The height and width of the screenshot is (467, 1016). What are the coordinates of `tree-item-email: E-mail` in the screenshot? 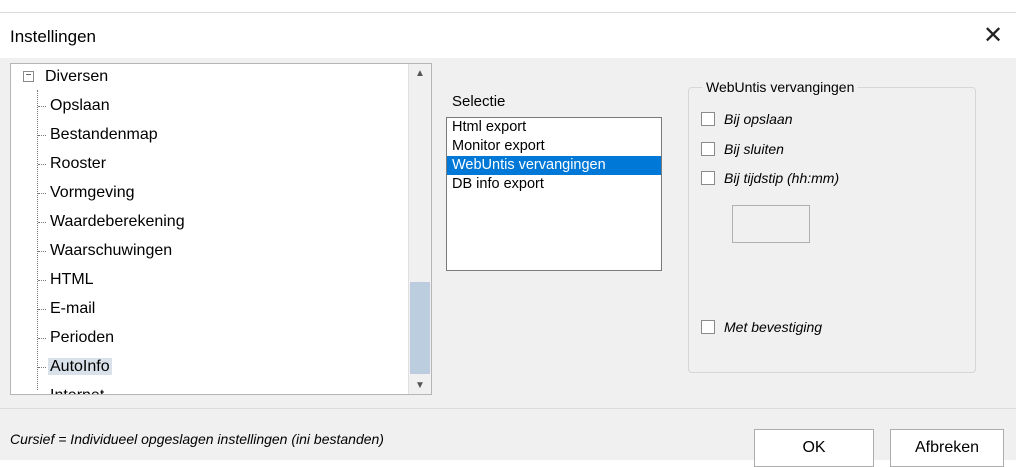 It's located at (72, 309).